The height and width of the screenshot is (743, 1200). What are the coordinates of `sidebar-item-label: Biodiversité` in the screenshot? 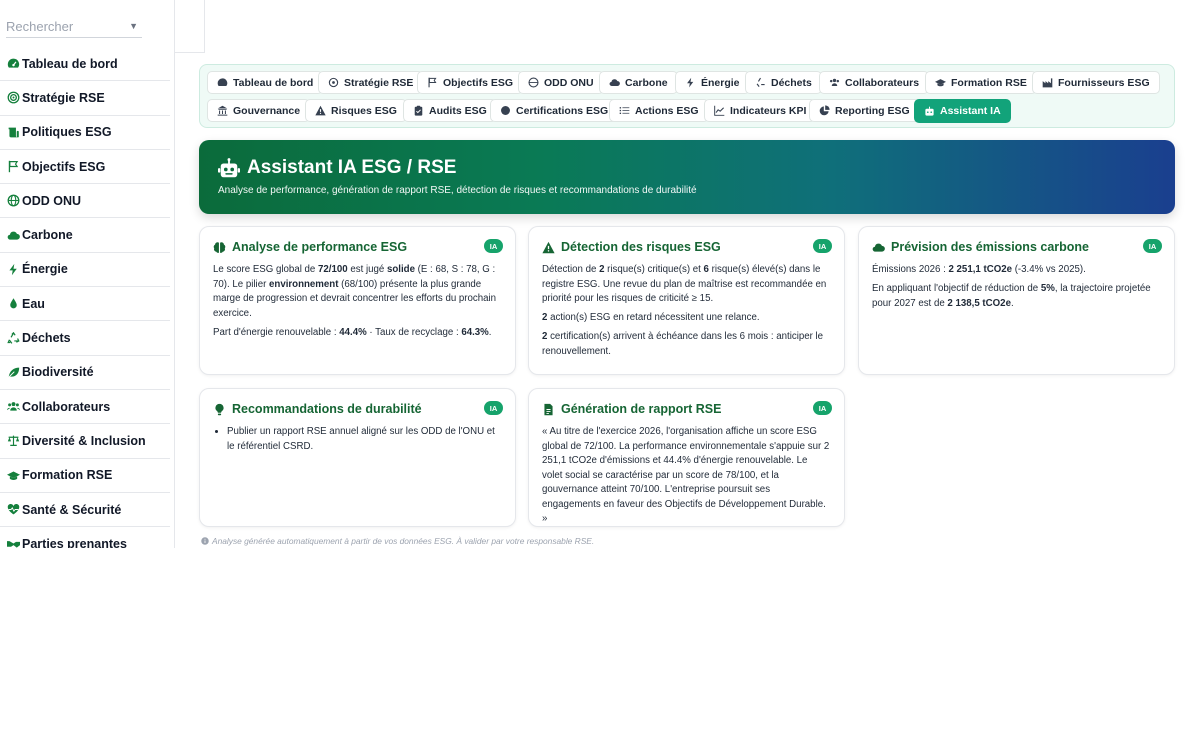 It's located at (58, 372).